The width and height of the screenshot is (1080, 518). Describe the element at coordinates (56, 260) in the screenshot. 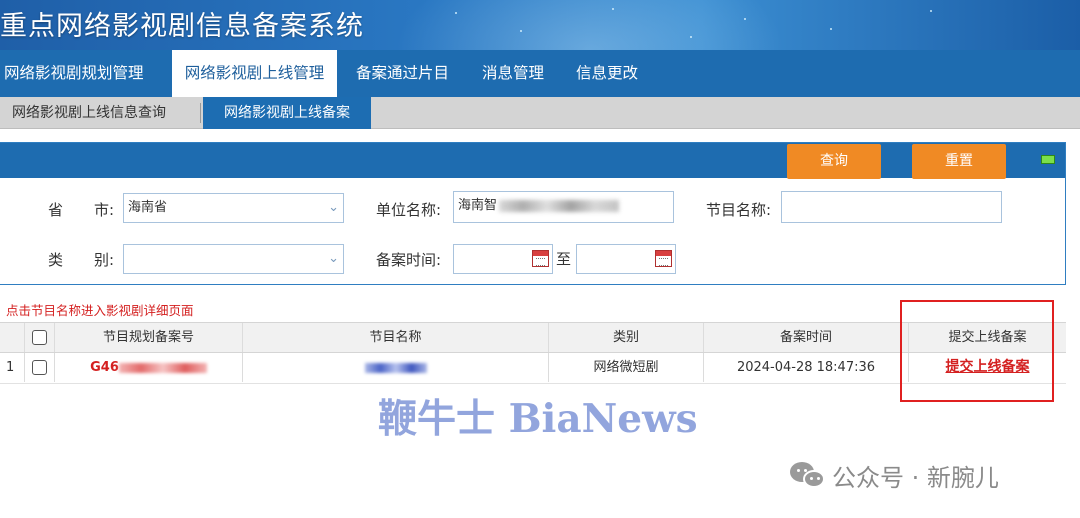

I see `category-label-1: 类` at that location.